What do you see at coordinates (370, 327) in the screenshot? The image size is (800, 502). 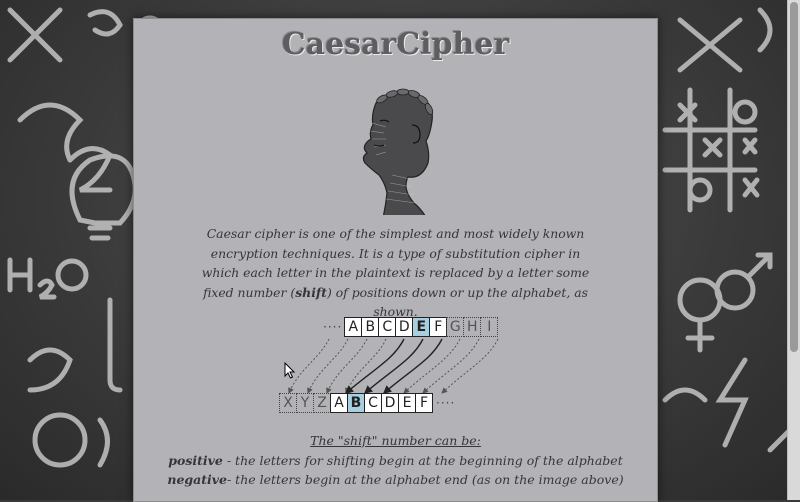 I see `top-cell-b: B` at bounding box center [370, 327].